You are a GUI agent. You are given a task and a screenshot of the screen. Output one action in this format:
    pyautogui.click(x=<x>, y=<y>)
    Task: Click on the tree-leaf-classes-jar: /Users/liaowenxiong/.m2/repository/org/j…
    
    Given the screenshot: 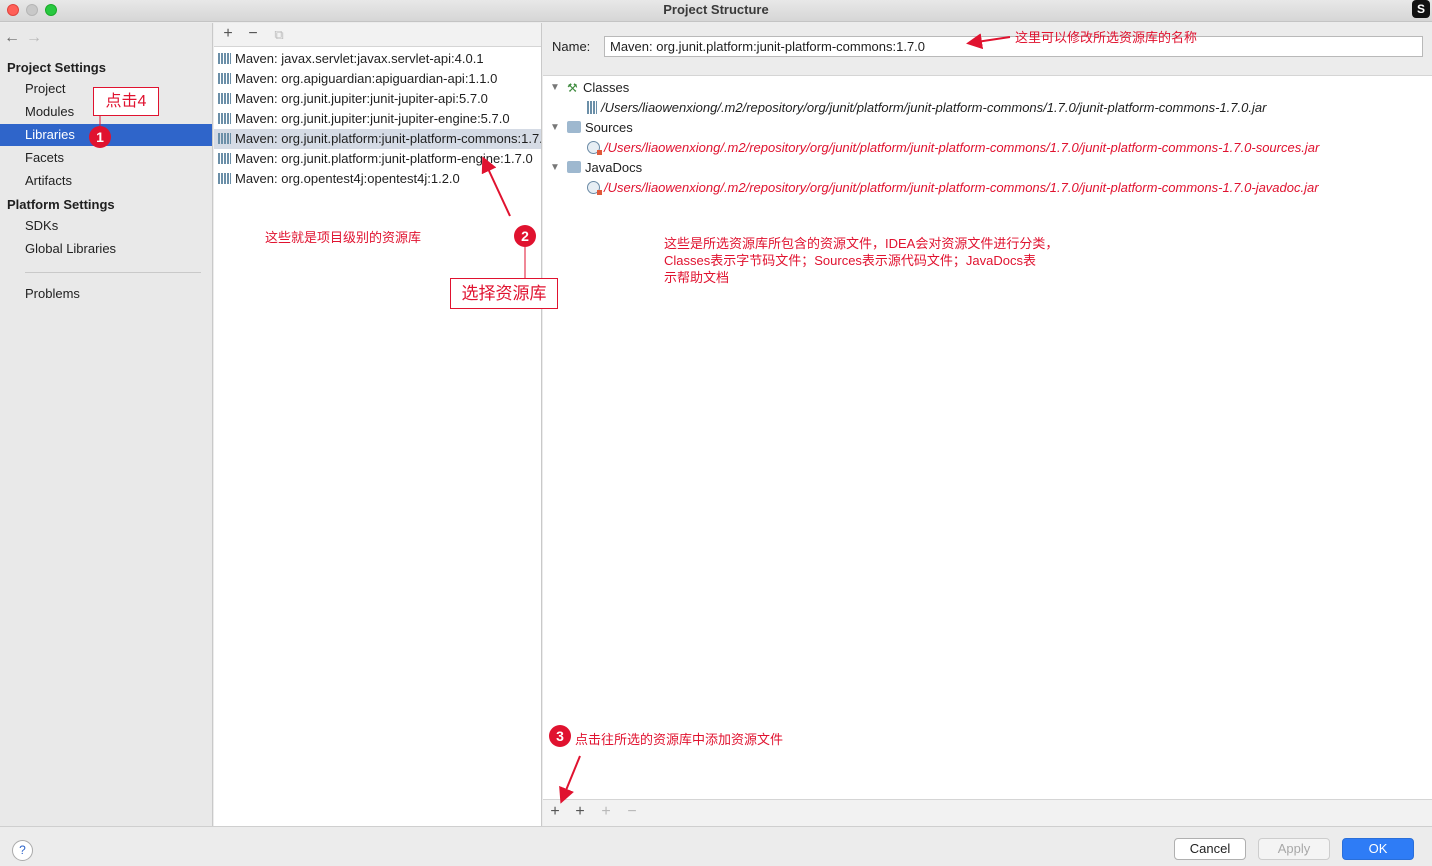 What is the action you would take?
    pyautogui.click(x=926, y=108)
    